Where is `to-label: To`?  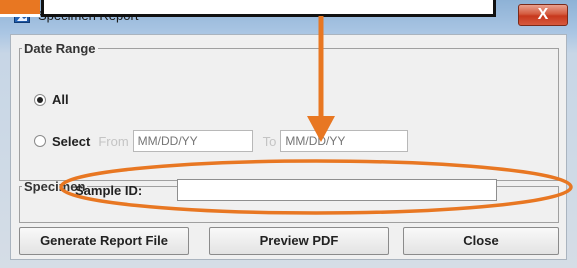 to-label: To is located at coordinates (269, 141).